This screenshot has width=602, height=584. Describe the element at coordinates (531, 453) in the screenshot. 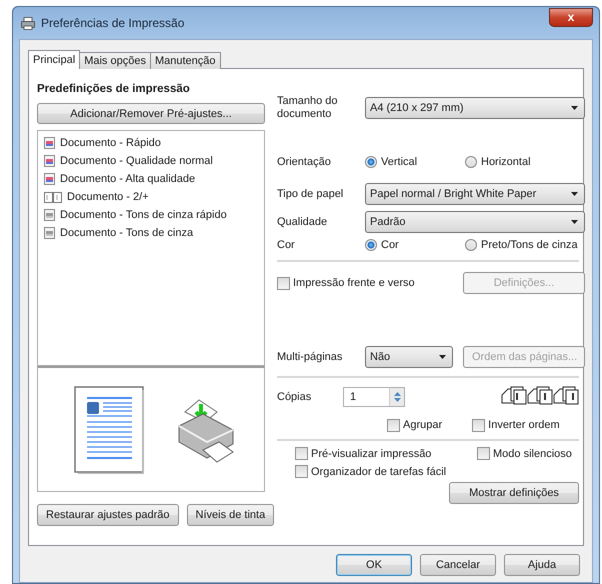

I see `checkbox: Modo silencioso` at that location.